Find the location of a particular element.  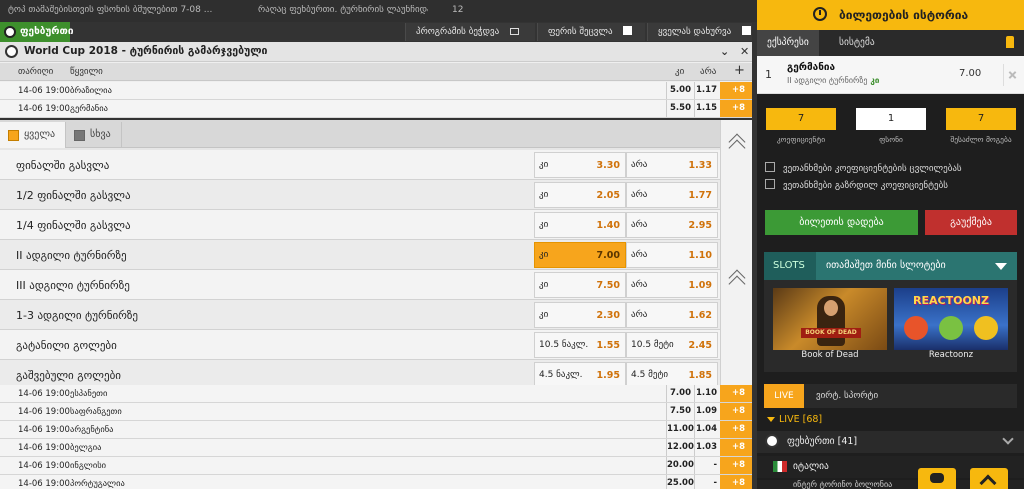

row-name: გერმანია is located at coordinates (365, 109).